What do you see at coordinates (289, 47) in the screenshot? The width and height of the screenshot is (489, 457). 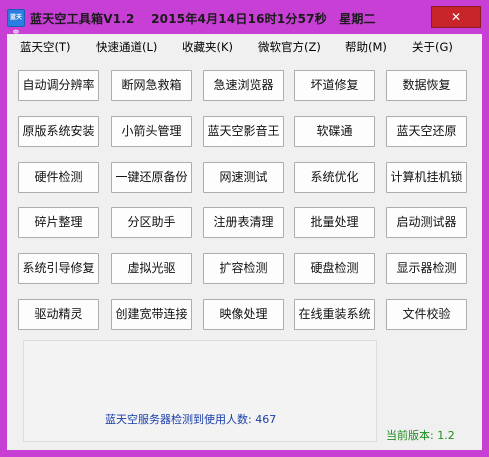 I see `menu-microsoft-official: 微软官方(Z)` at bounding box center [289, 47].